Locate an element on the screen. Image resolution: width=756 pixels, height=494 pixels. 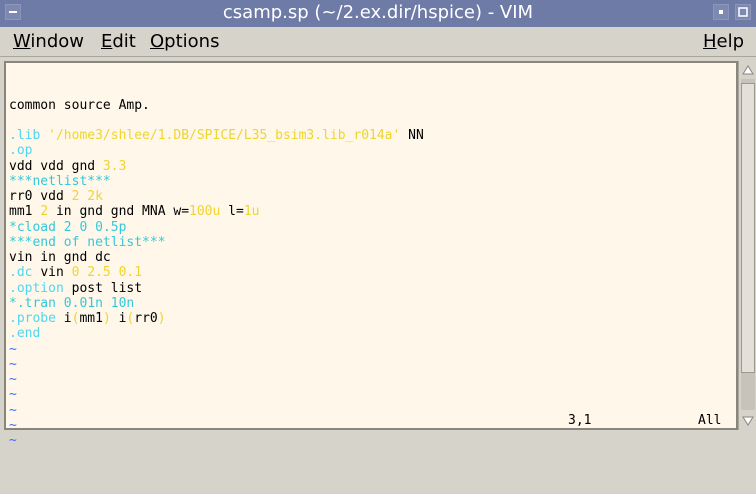
menu-window-label: indow is located at coordinates (57, 41).